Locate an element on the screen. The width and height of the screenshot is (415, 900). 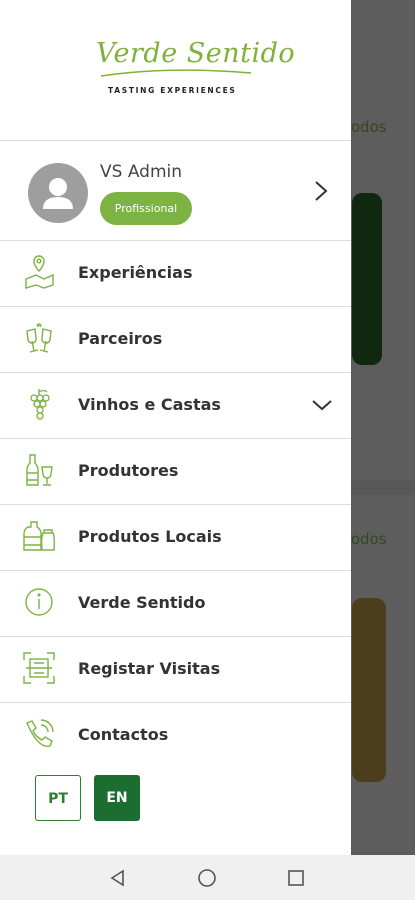
brand-logo: Verde Sentido TASTING EXPERIENCES is located at coordinates (175, 70).